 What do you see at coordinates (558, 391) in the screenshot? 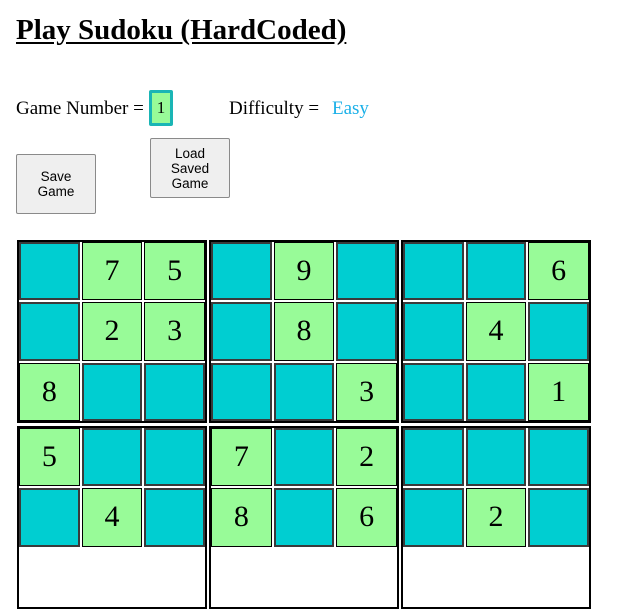
I see `sudoku-given-cell: 1` at bounding box center [558, 391].